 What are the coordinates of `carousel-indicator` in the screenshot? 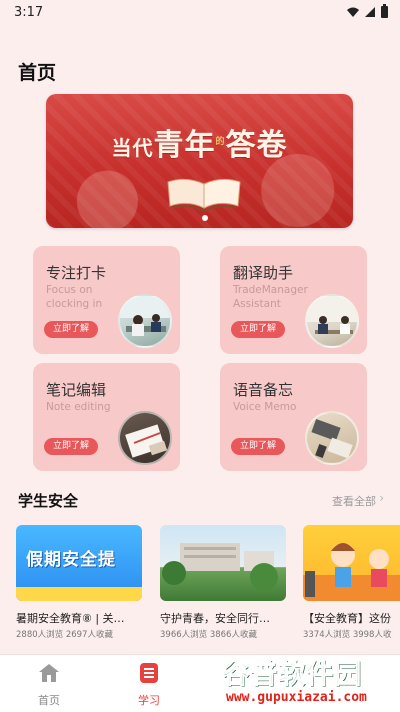 It's located at (205, 218).